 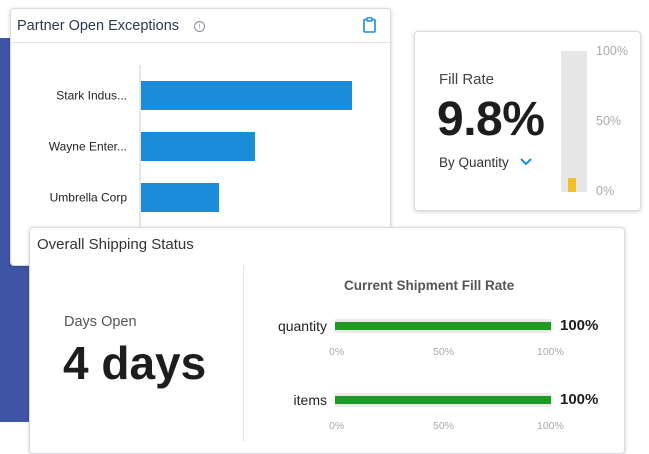 I want to click on fill-rate-basis-selector: By Quantity, so click(x=474, y=162).